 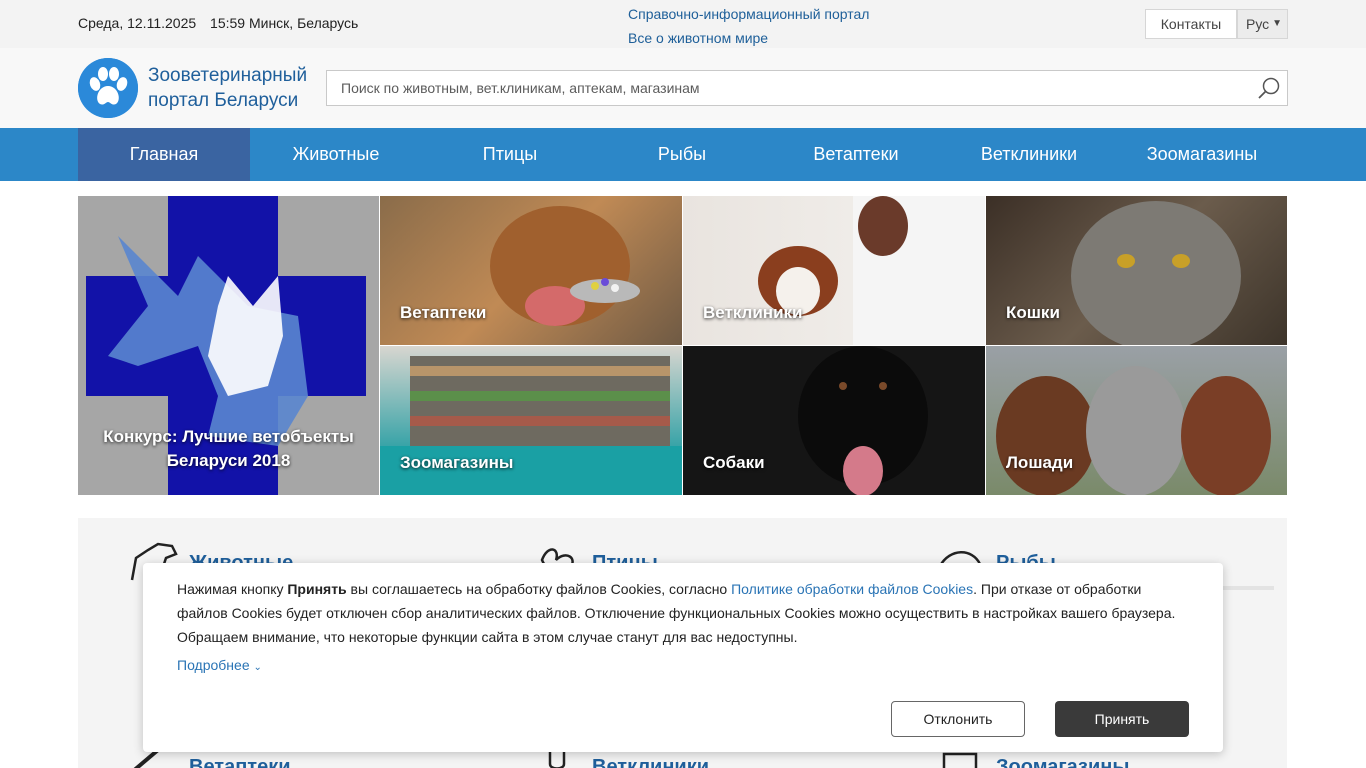 What do you see at coordinates (1191, 24) in the screenshot?
I see `contacts-button: Контакты` at bounding box center [1191, 24].